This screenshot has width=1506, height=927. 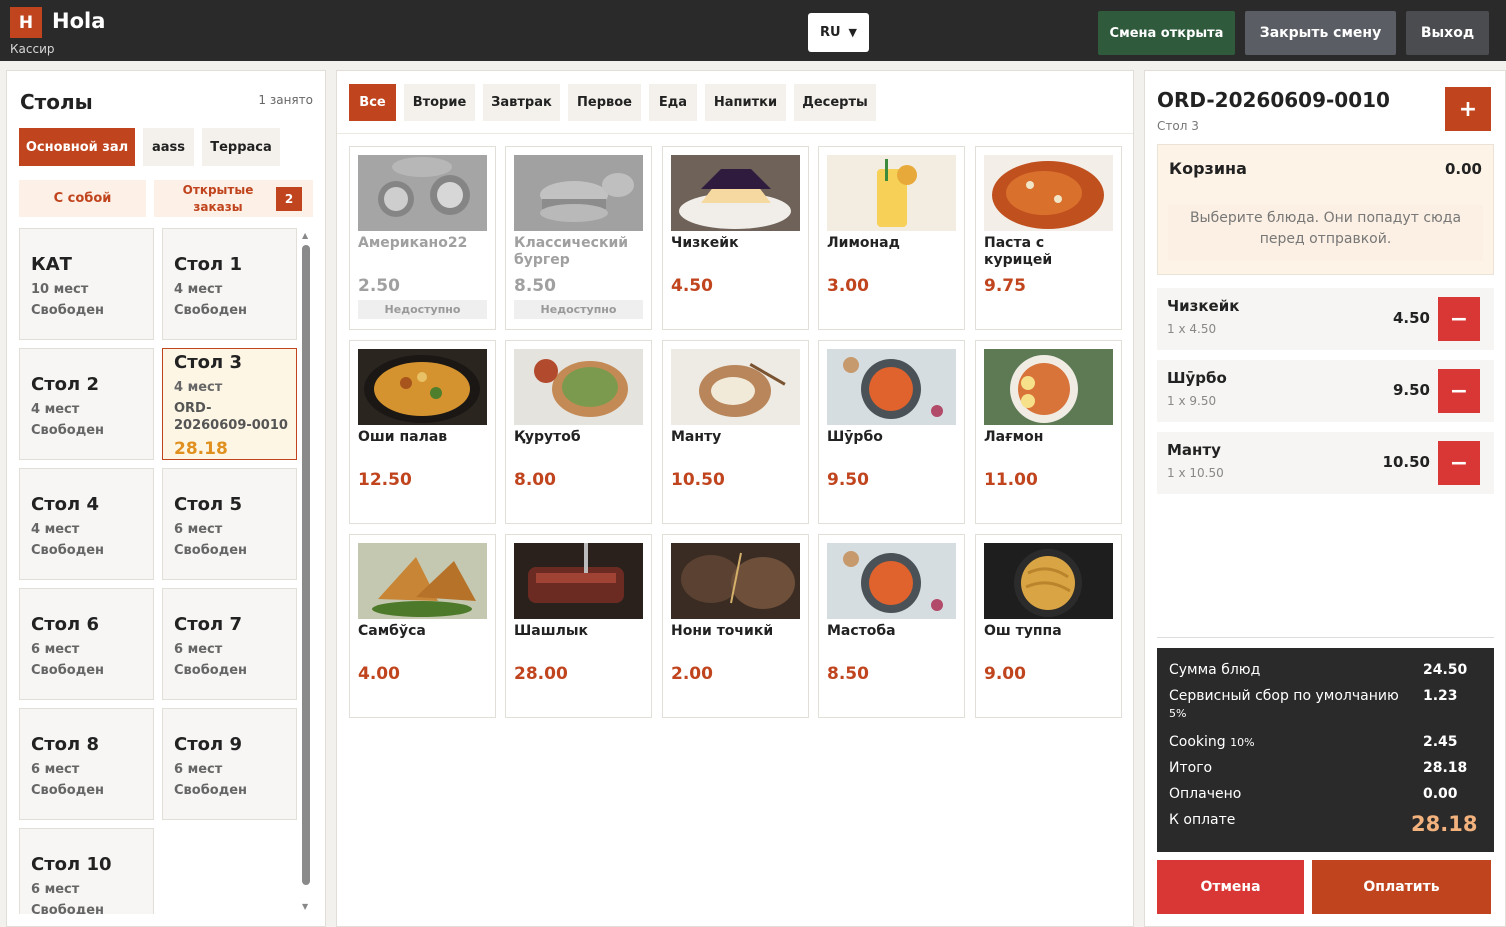 I want to click on table-card-2: Стол 2 4 мест Свободен, so click(x=86, y=404).